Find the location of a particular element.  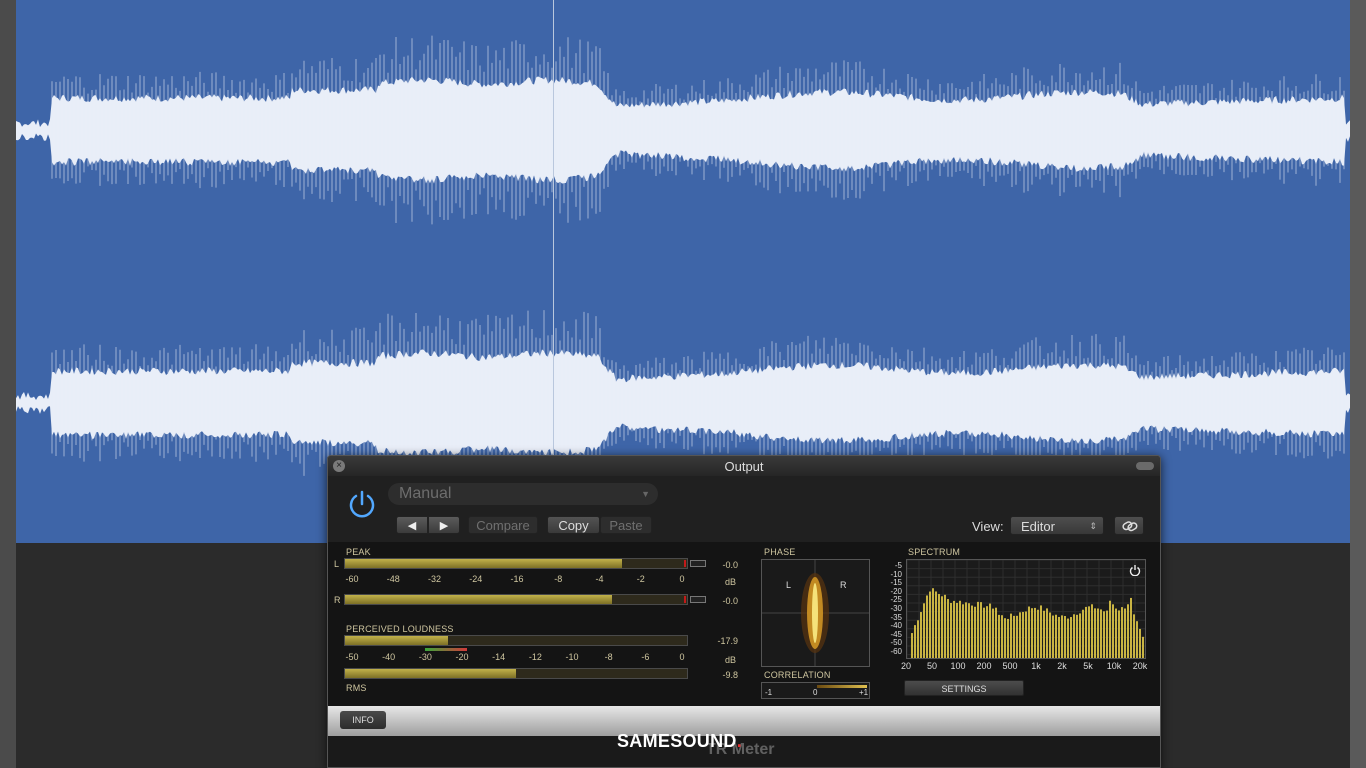

plugin-titlebar: × Output is located at coordinates (744, 466).